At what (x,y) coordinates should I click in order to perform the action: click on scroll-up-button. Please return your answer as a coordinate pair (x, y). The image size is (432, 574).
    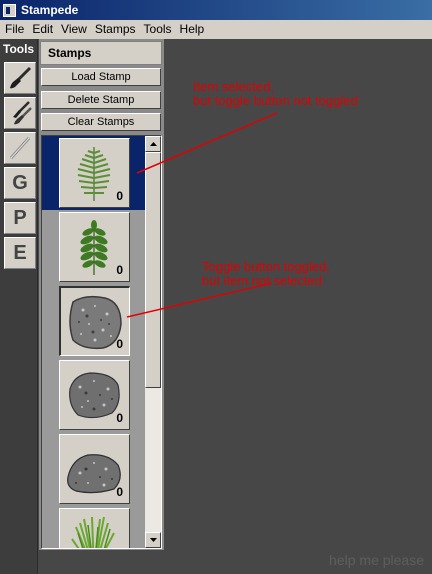
    Looking at the image, I should click on (153, 144).